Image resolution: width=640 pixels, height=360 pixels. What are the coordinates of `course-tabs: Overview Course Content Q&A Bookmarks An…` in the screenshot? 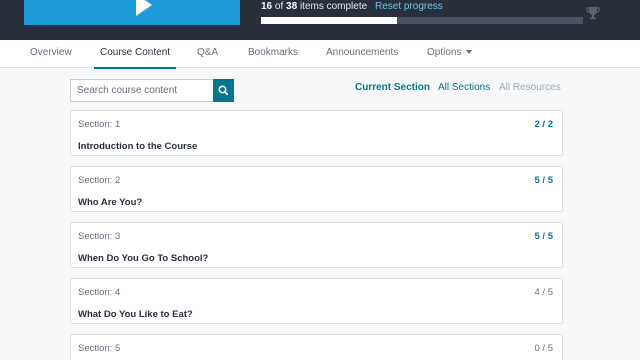 It's located at (320, 54).